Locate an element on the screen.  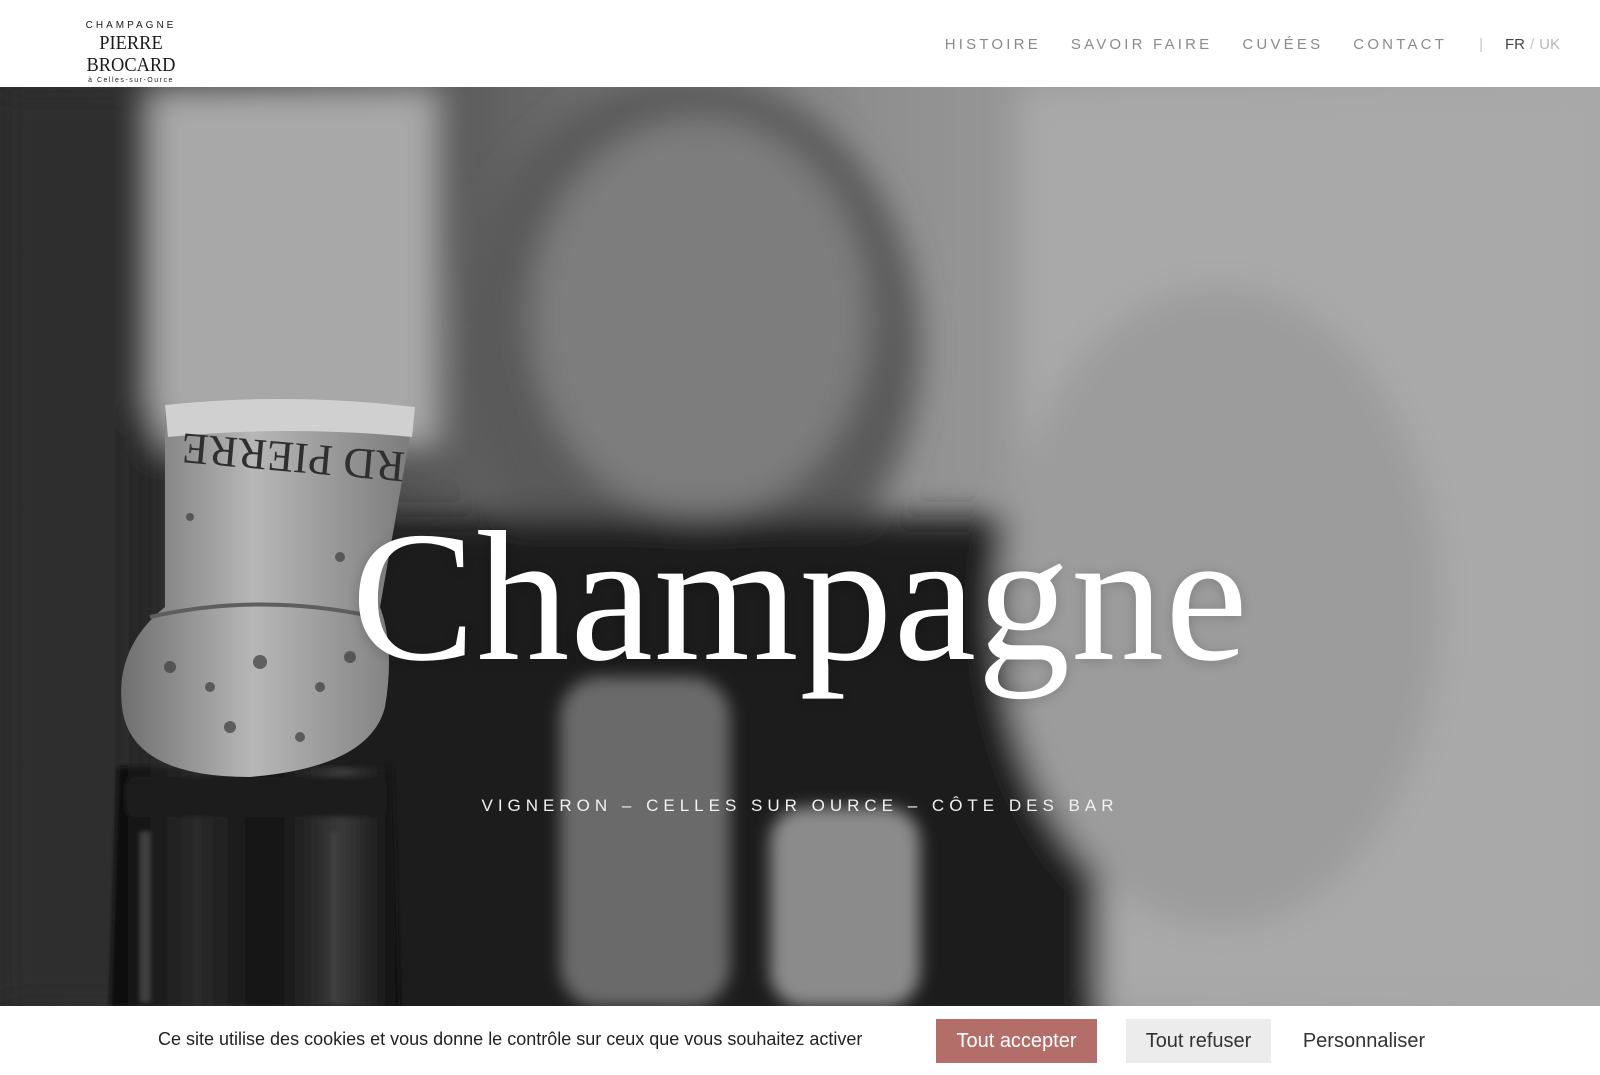
nav-cuvees: CUVÉES is located at coordinates (1282, 44).